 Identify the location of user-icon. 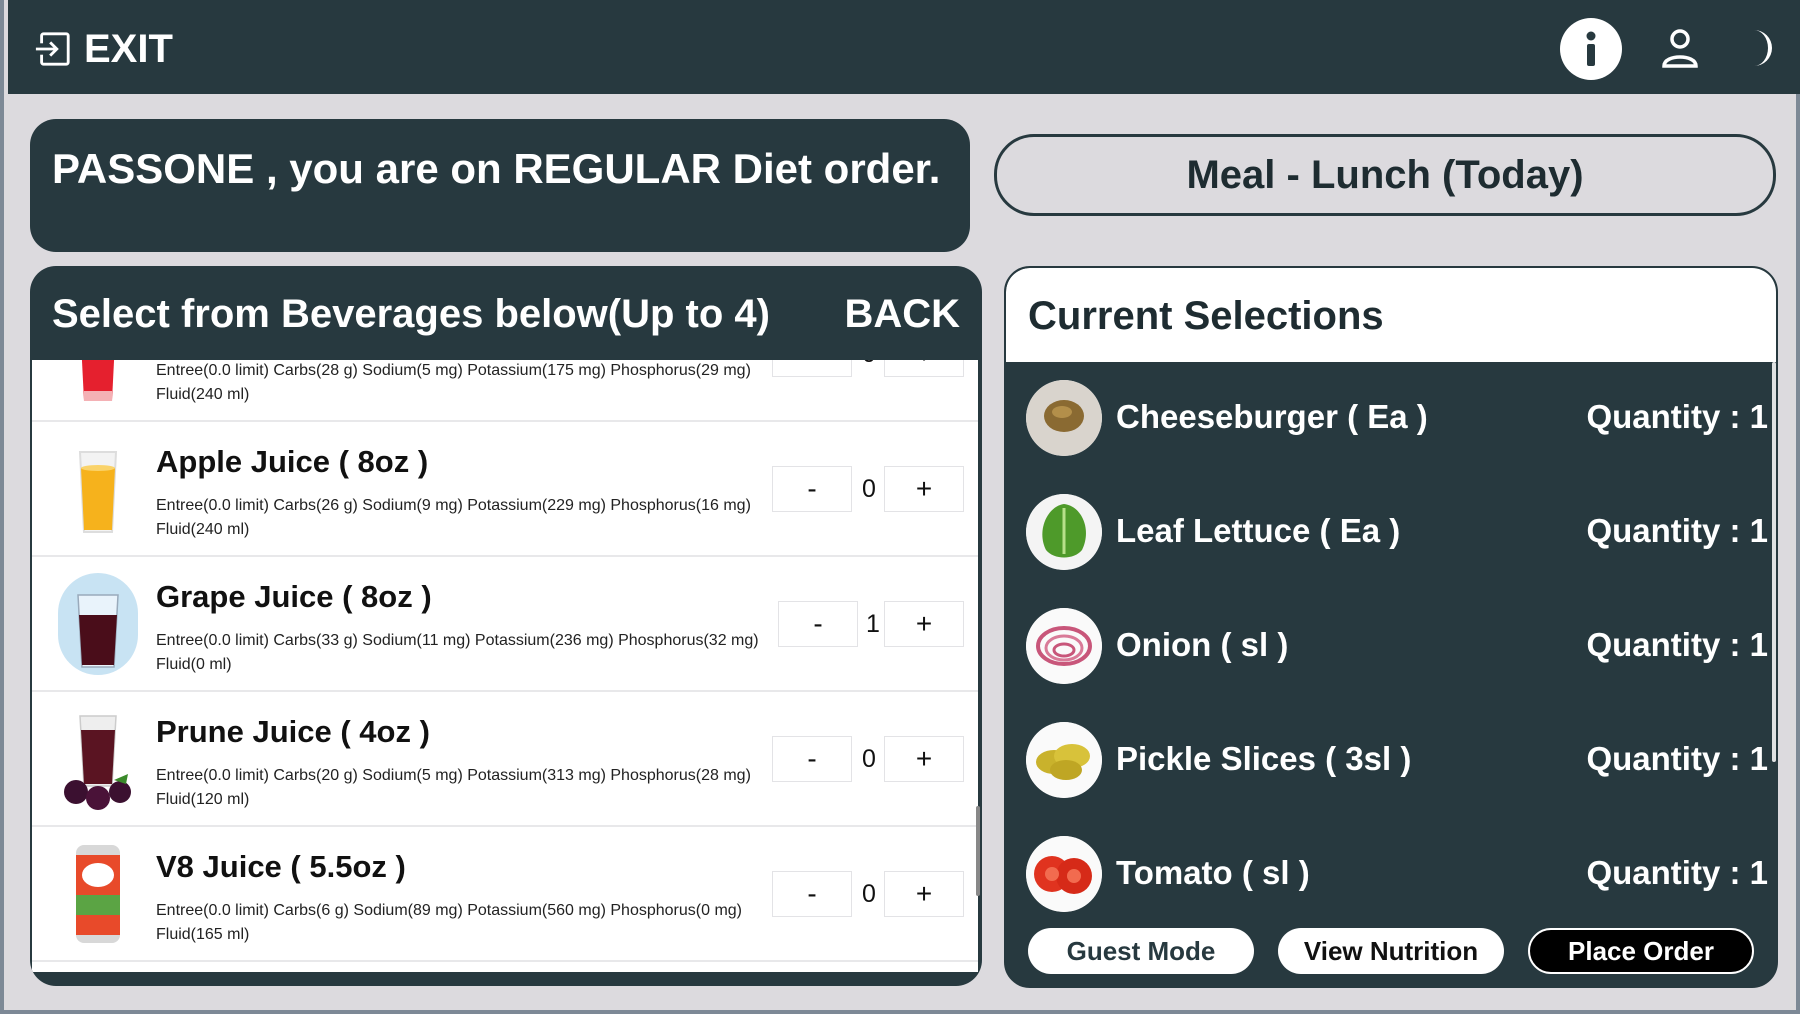
(1680, 48).